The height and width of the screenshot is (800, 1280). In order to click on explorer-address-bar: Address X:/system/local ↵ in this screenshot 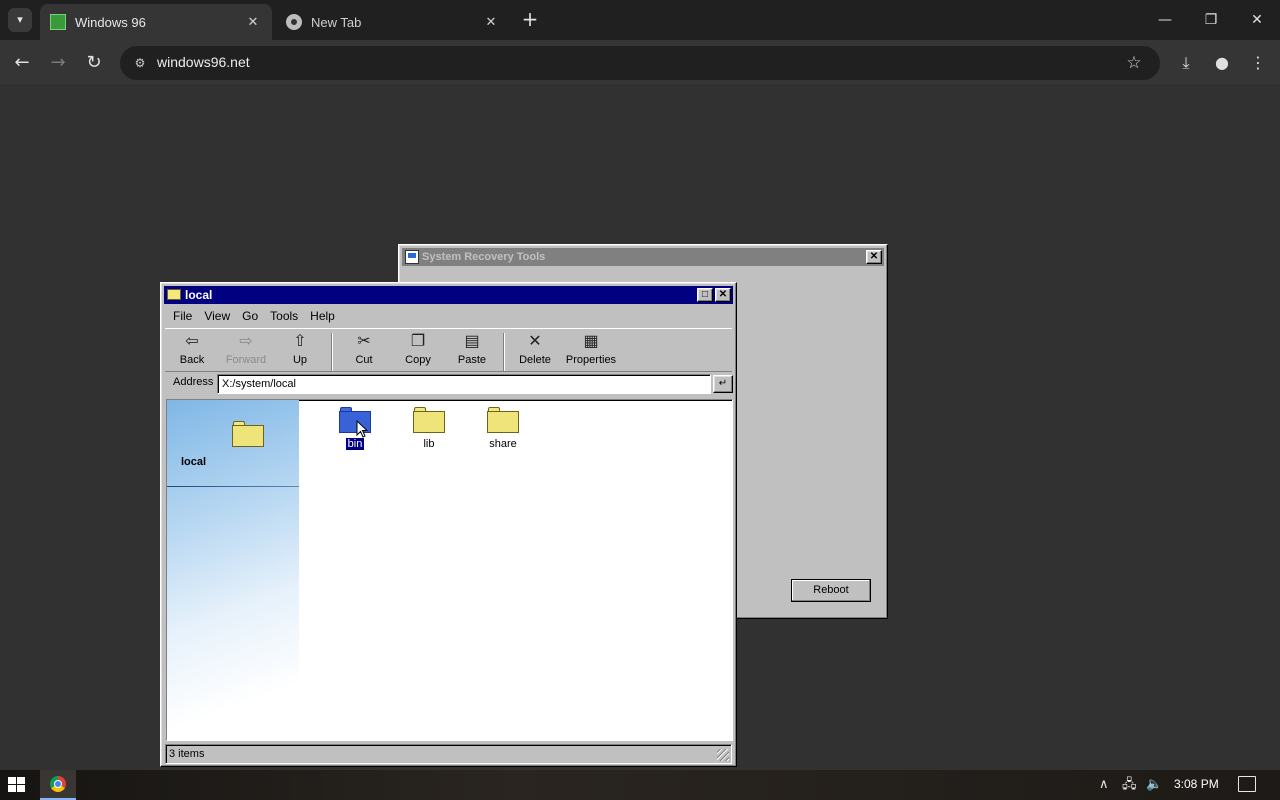, I will do `click(449, 384)`.